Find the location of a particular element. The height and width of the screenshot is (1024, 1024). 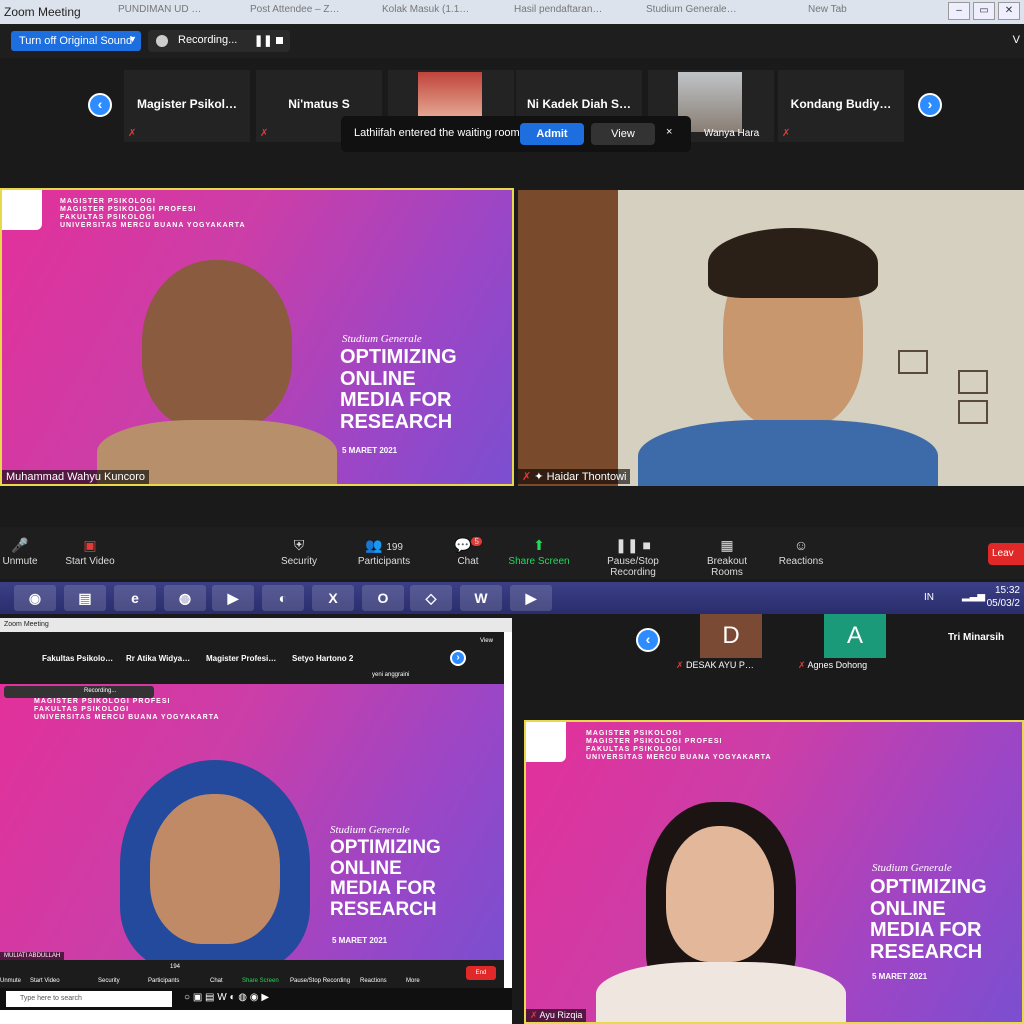

excel-icon: X is located at coordinates (333, 598).